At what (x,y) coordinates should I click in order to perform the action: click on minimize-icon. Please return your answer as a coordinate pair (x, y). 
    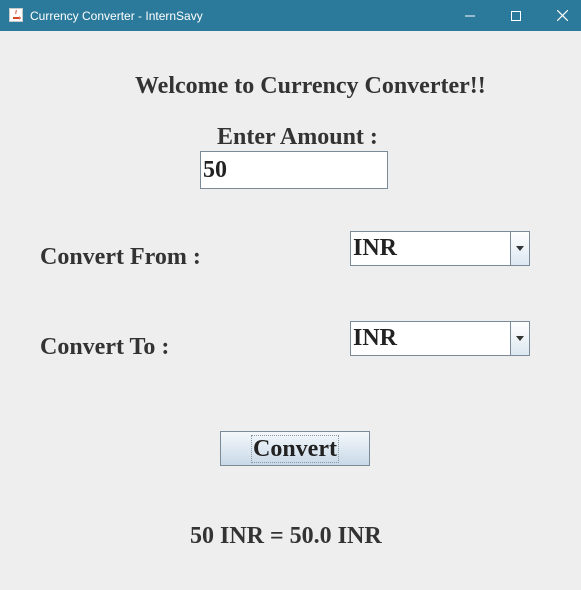
    Looking at the image, I should click on (470, 15).